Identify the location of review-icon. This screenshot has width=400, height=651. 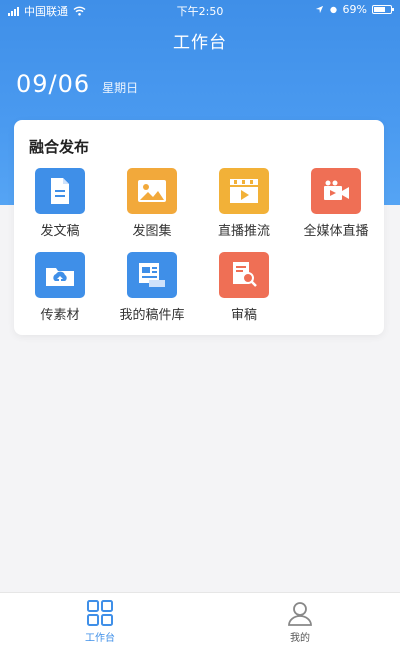
(244, 275).